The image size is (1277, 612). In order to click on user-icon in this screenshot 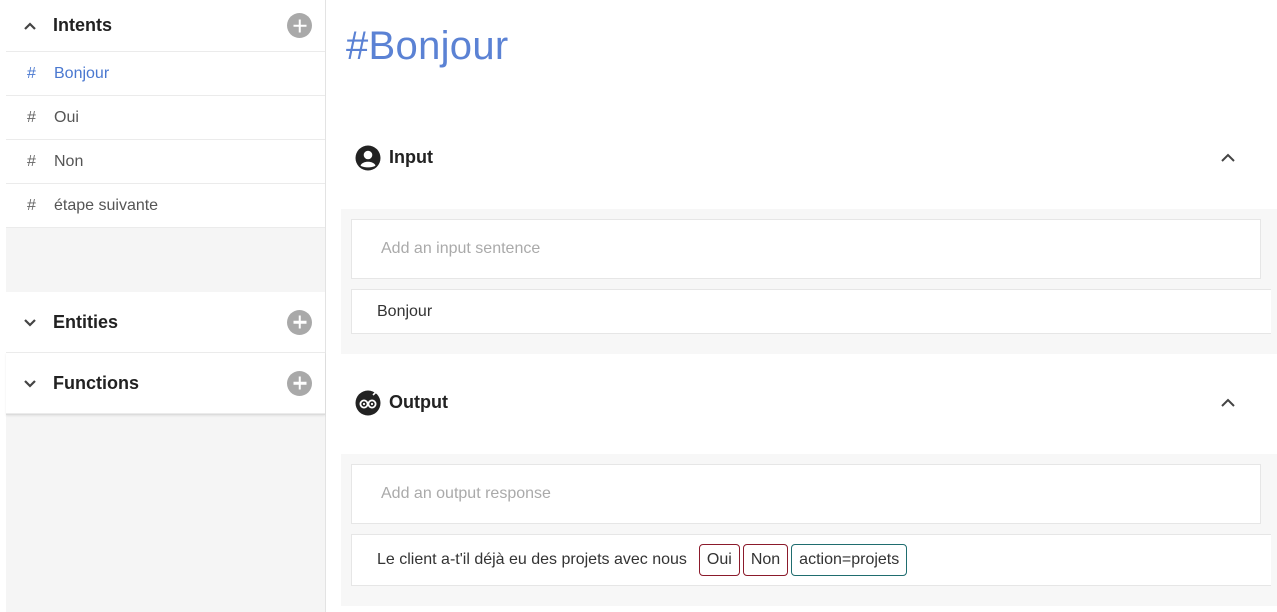, I will do `click(368, 158)`.